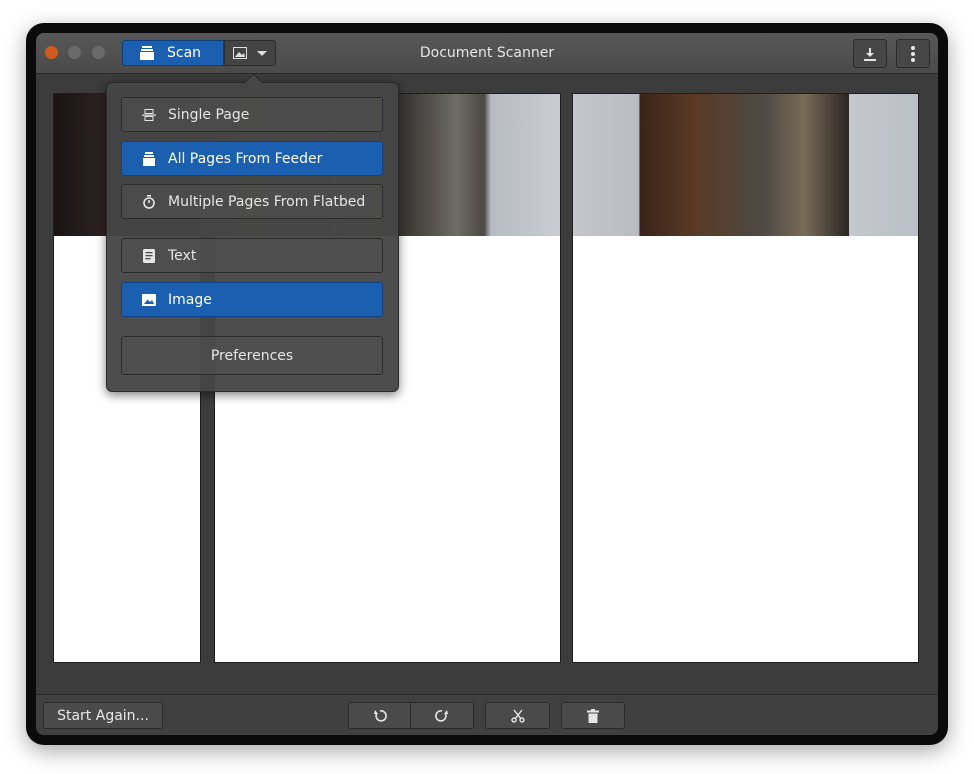 The width and height of the screenshot is (974, 774). What do you see at coordinates (149, 201) in the screenshot?
I see `timer-icon` at bounding box center [149, 201].